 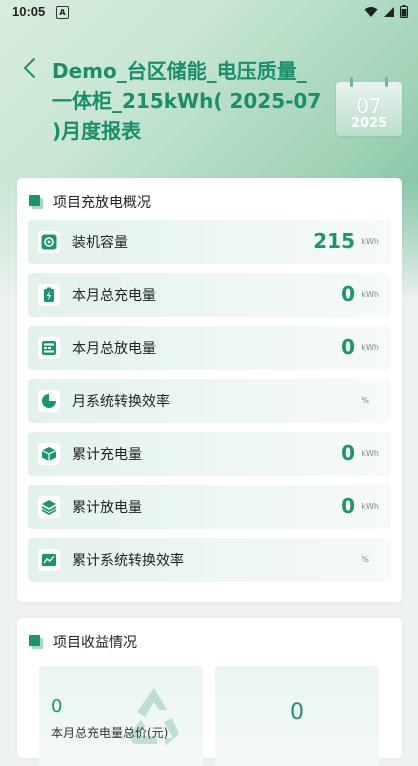 I want to click on battery-charge-icon, so click(x=49, y=295).